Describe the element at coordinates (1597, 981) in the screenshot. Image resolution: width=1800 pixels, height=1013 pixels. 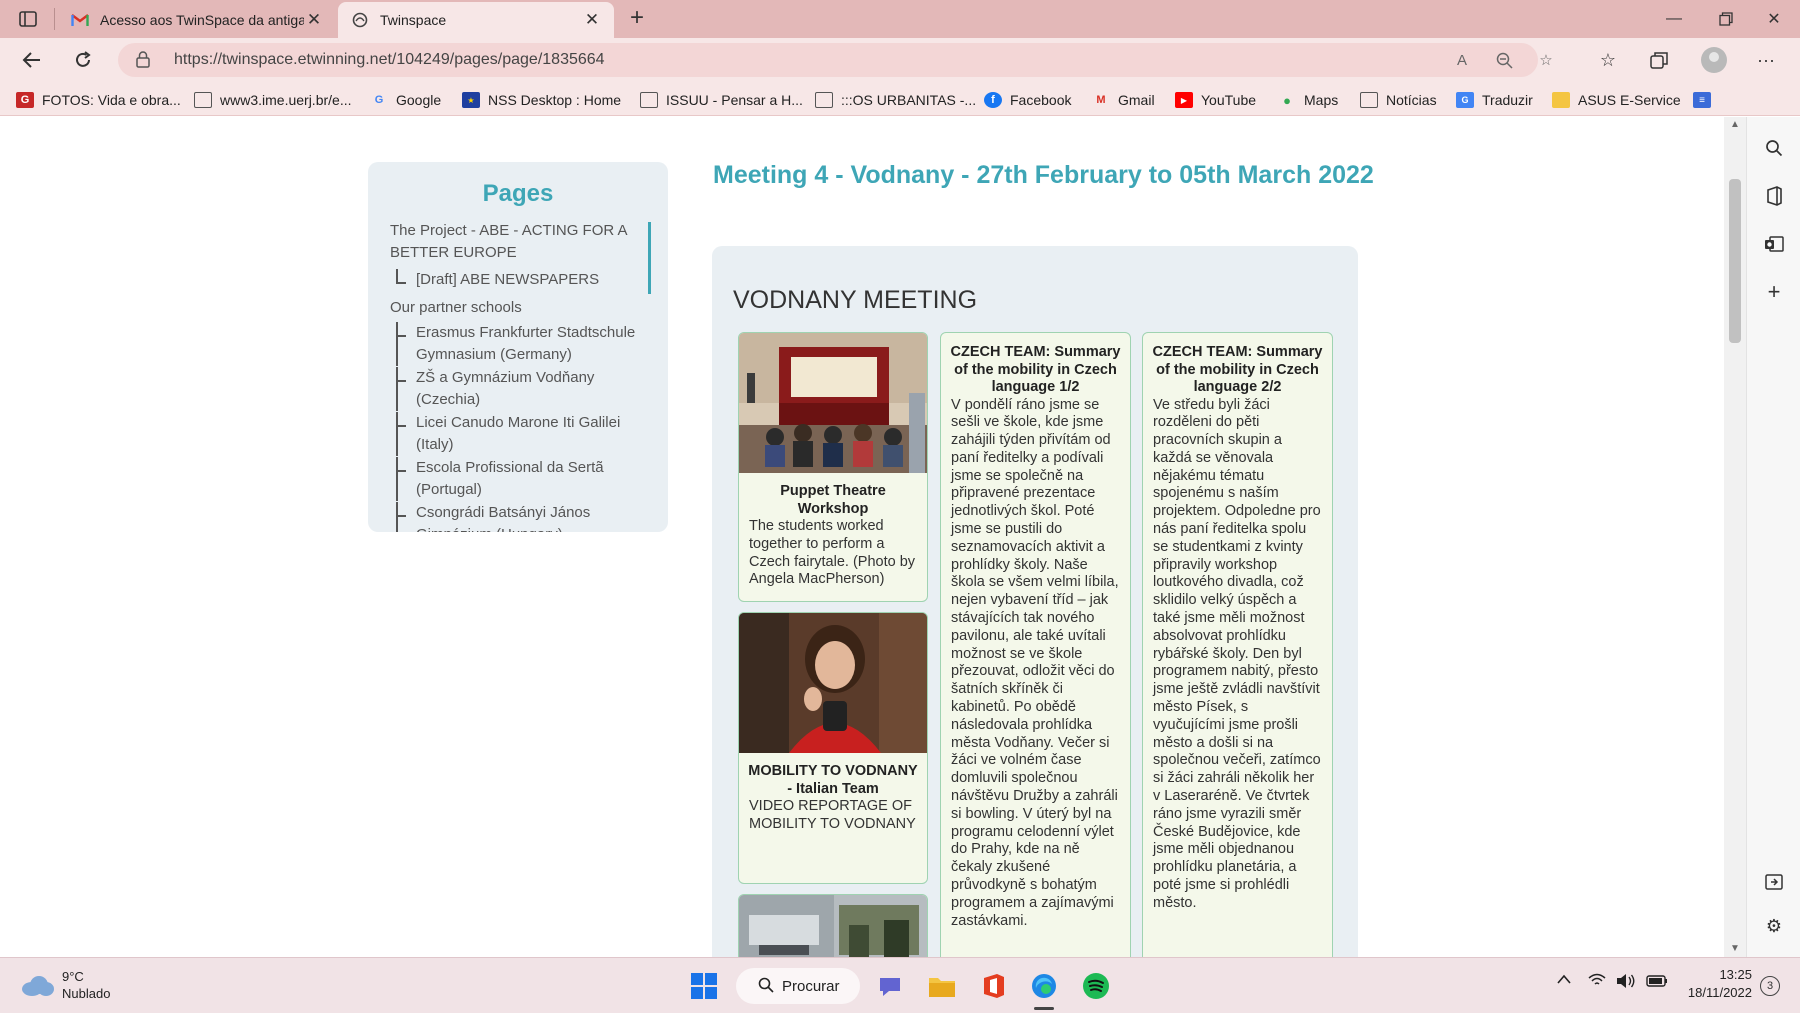
I see `wifi-icon` at that location.